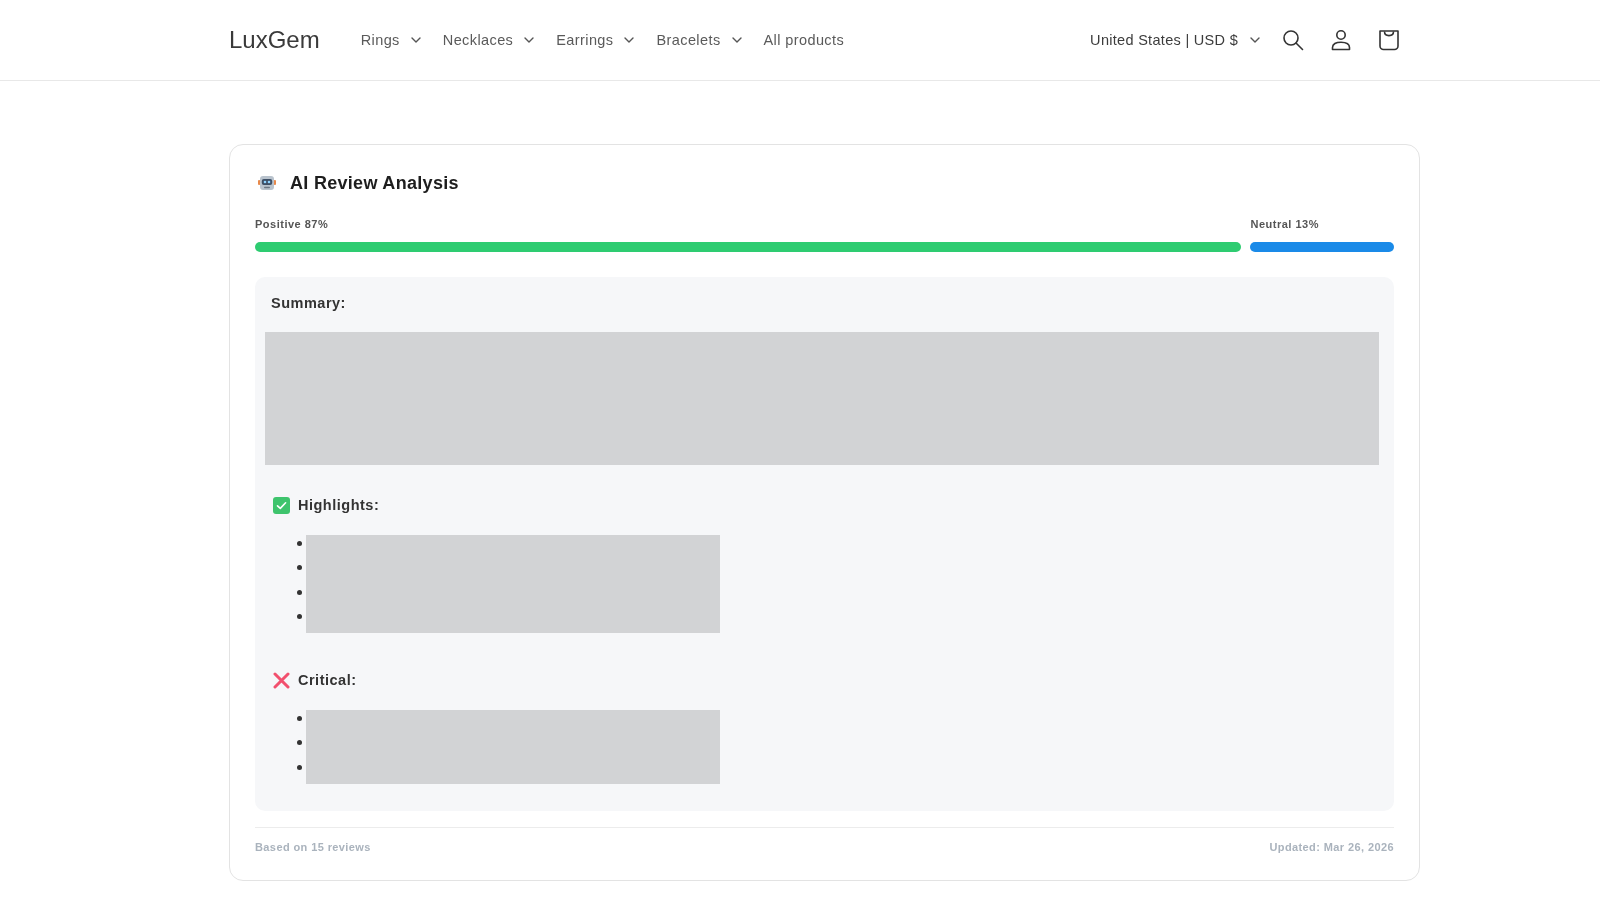 This screenshot has width=1600, height=900. What do you see at coordinates (804, 40) in the screenshot?
I see `nav-link: All products` at bounding box center [804, 40].